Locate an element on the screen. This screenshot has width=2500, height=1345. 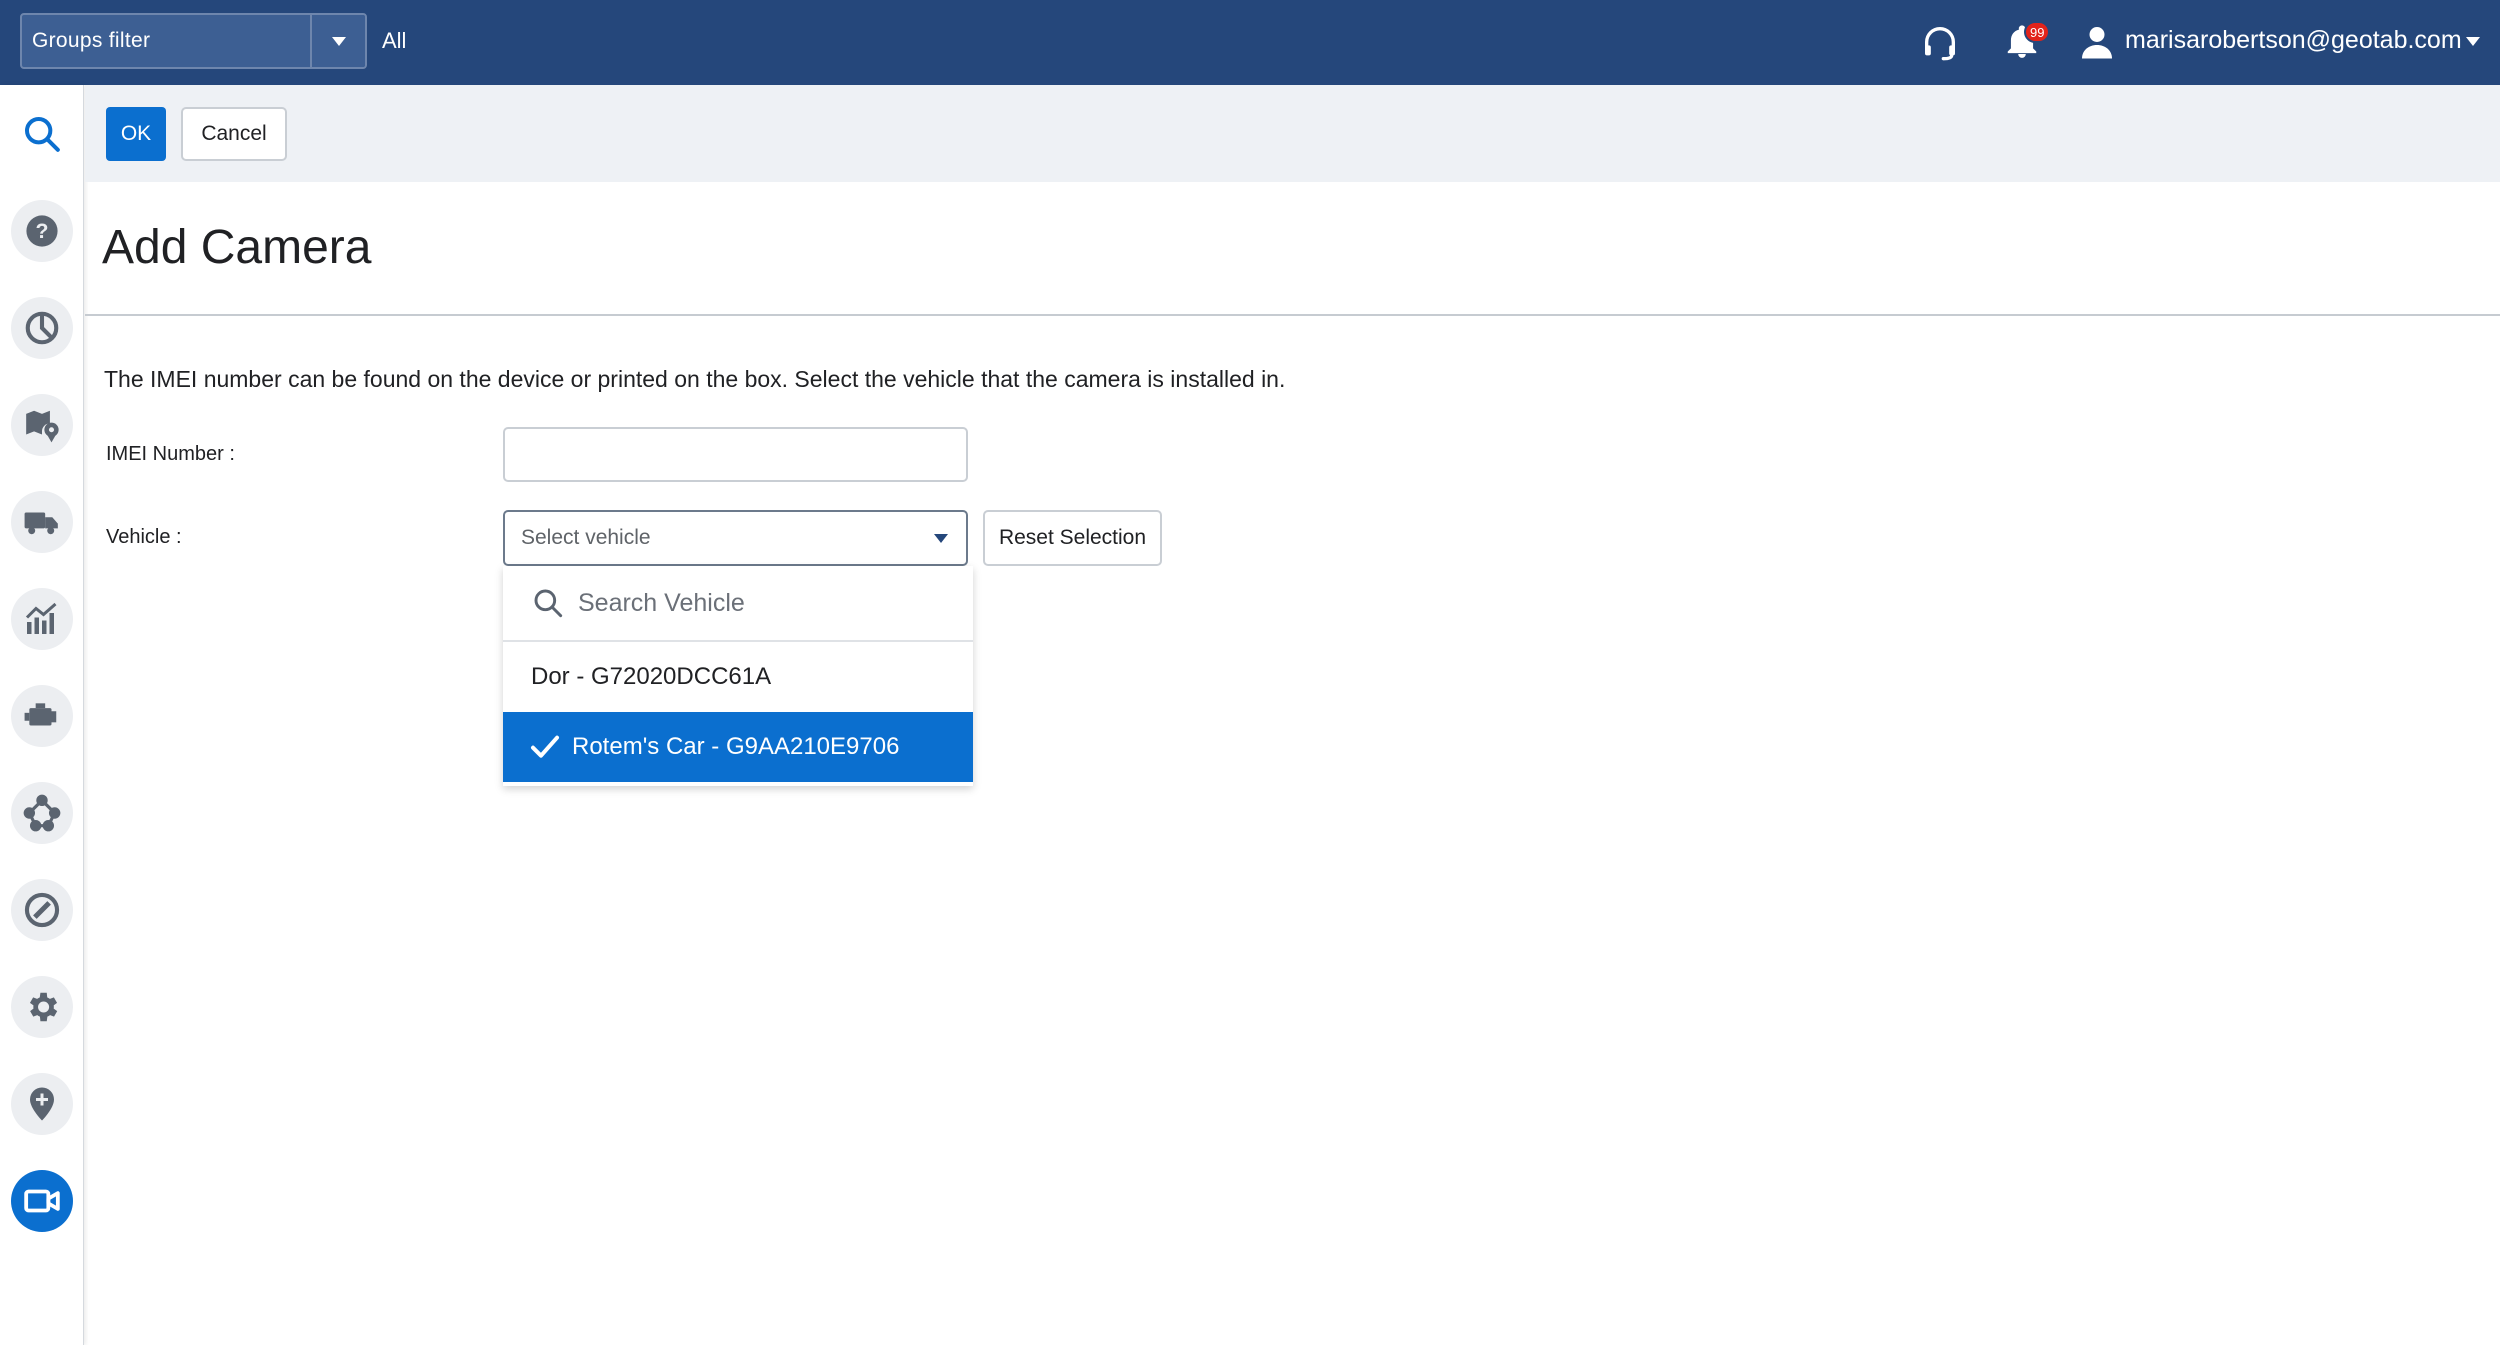
imei-number-label: IMEI Number : is located at coordinates (170, 454).